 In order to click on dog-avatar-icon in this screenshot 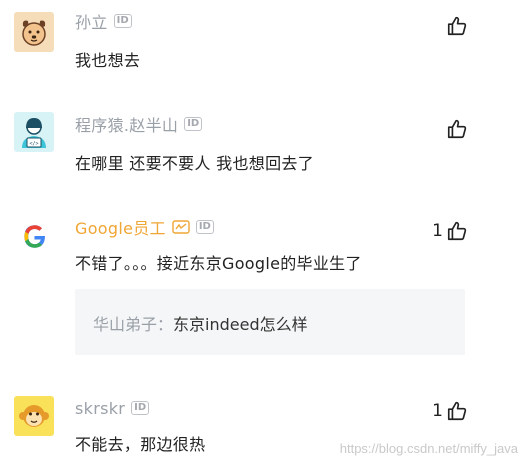, I will do `click(34, 32)`.